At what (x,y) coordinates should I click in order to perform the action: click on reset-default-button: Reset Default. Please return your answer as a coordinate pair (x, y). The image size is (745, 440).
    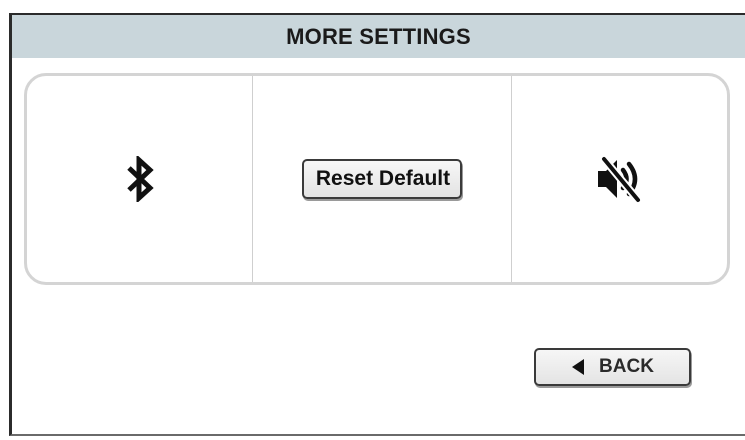
    Looking at the image, I should click on (382, 179).